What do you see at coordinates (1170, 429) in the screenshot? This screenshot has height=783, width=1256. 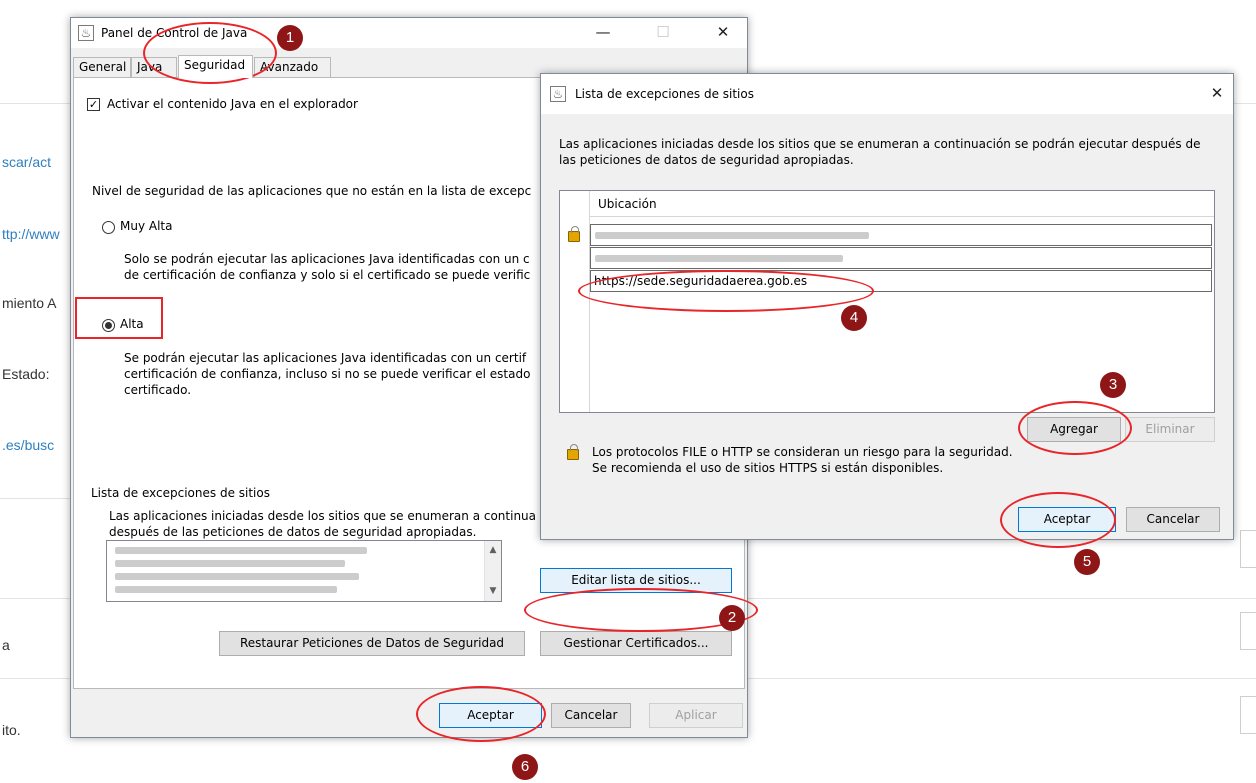 I see `remove-site-button: Eliminar` at bounding box center [1170, 429].